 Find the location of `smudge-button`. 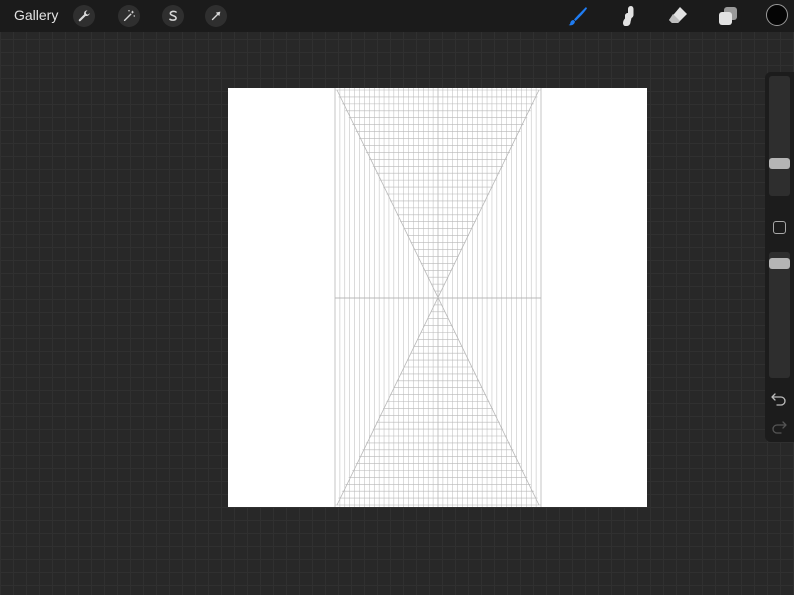

smudge-button is located at coordinates (628, 16).